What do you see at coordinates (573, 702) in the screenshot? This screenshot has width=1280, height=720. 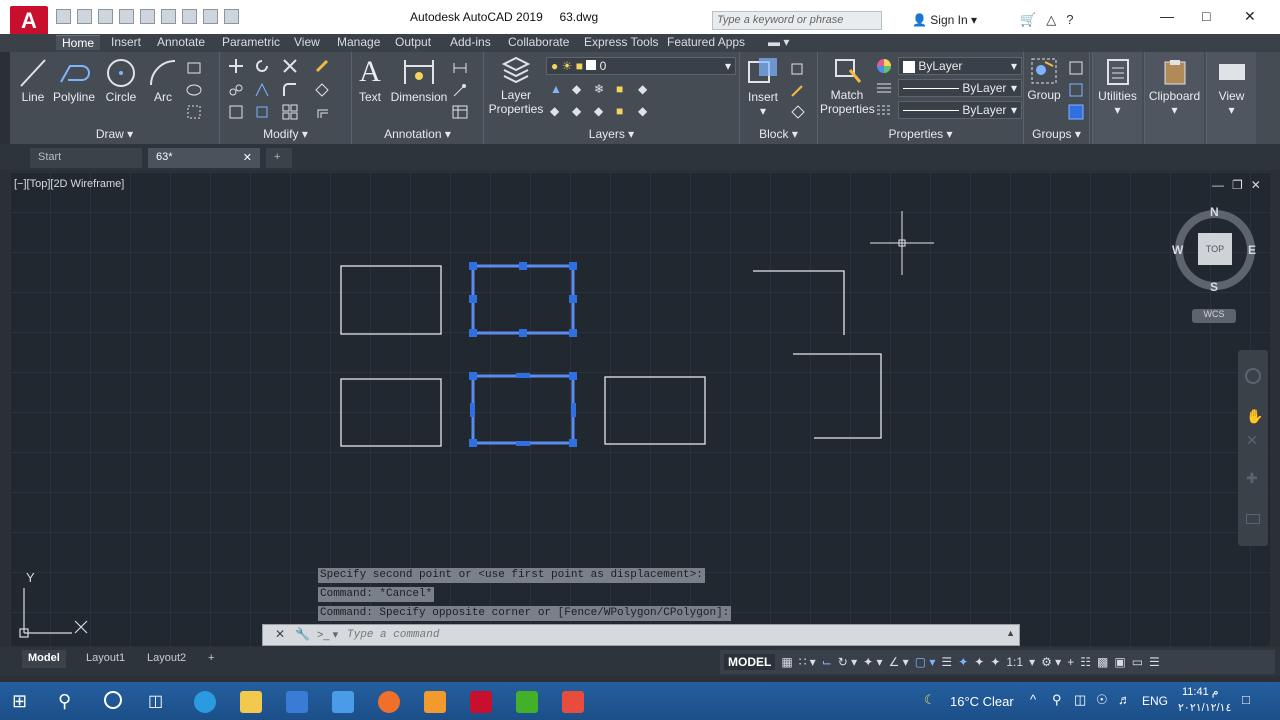 I see `camtasia-red-icon` at bounding box center [573, 702].